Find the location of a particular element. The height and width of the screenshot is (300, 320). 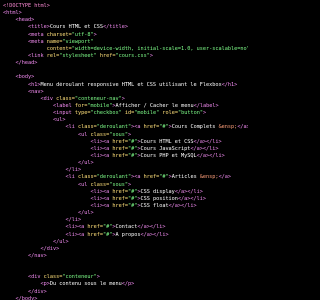

code-token: for= is located at coordinates (81, 105).